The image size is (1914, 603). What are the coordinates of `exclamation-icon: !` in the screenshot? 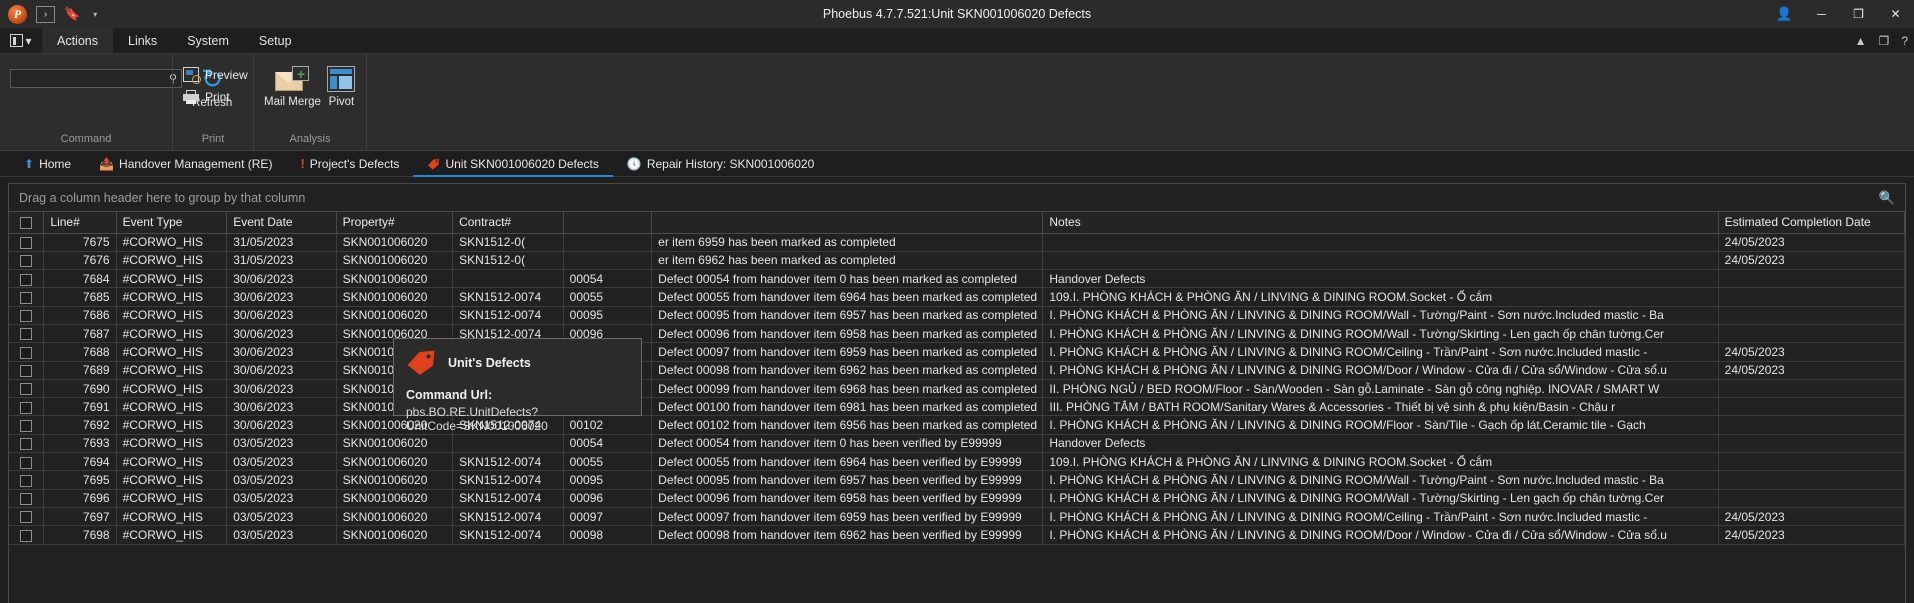 It's located at (302, 163).